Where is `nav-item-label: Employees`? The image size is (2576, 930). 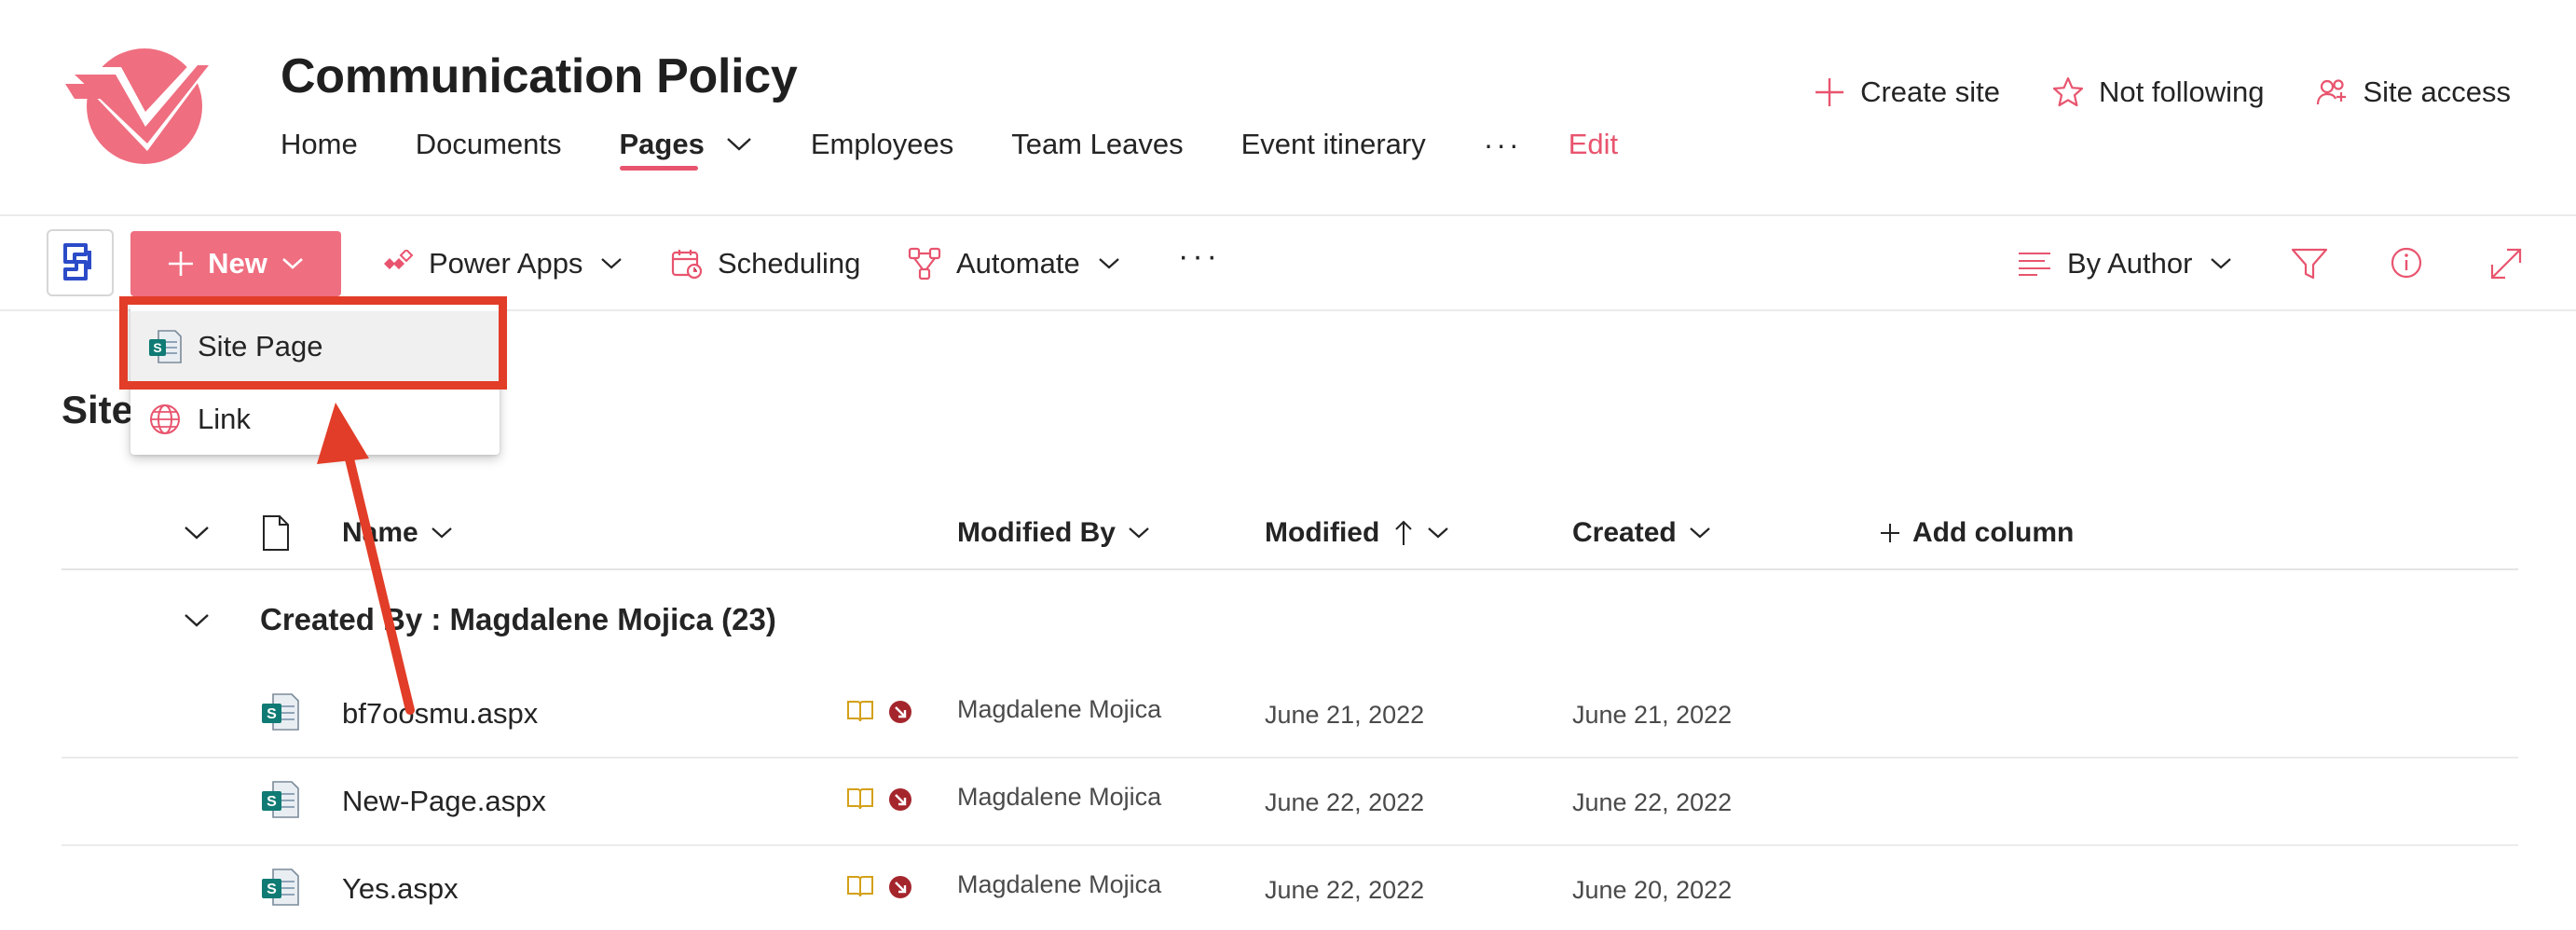
nav-item-label: Employees is located at coordinates (882, 144).